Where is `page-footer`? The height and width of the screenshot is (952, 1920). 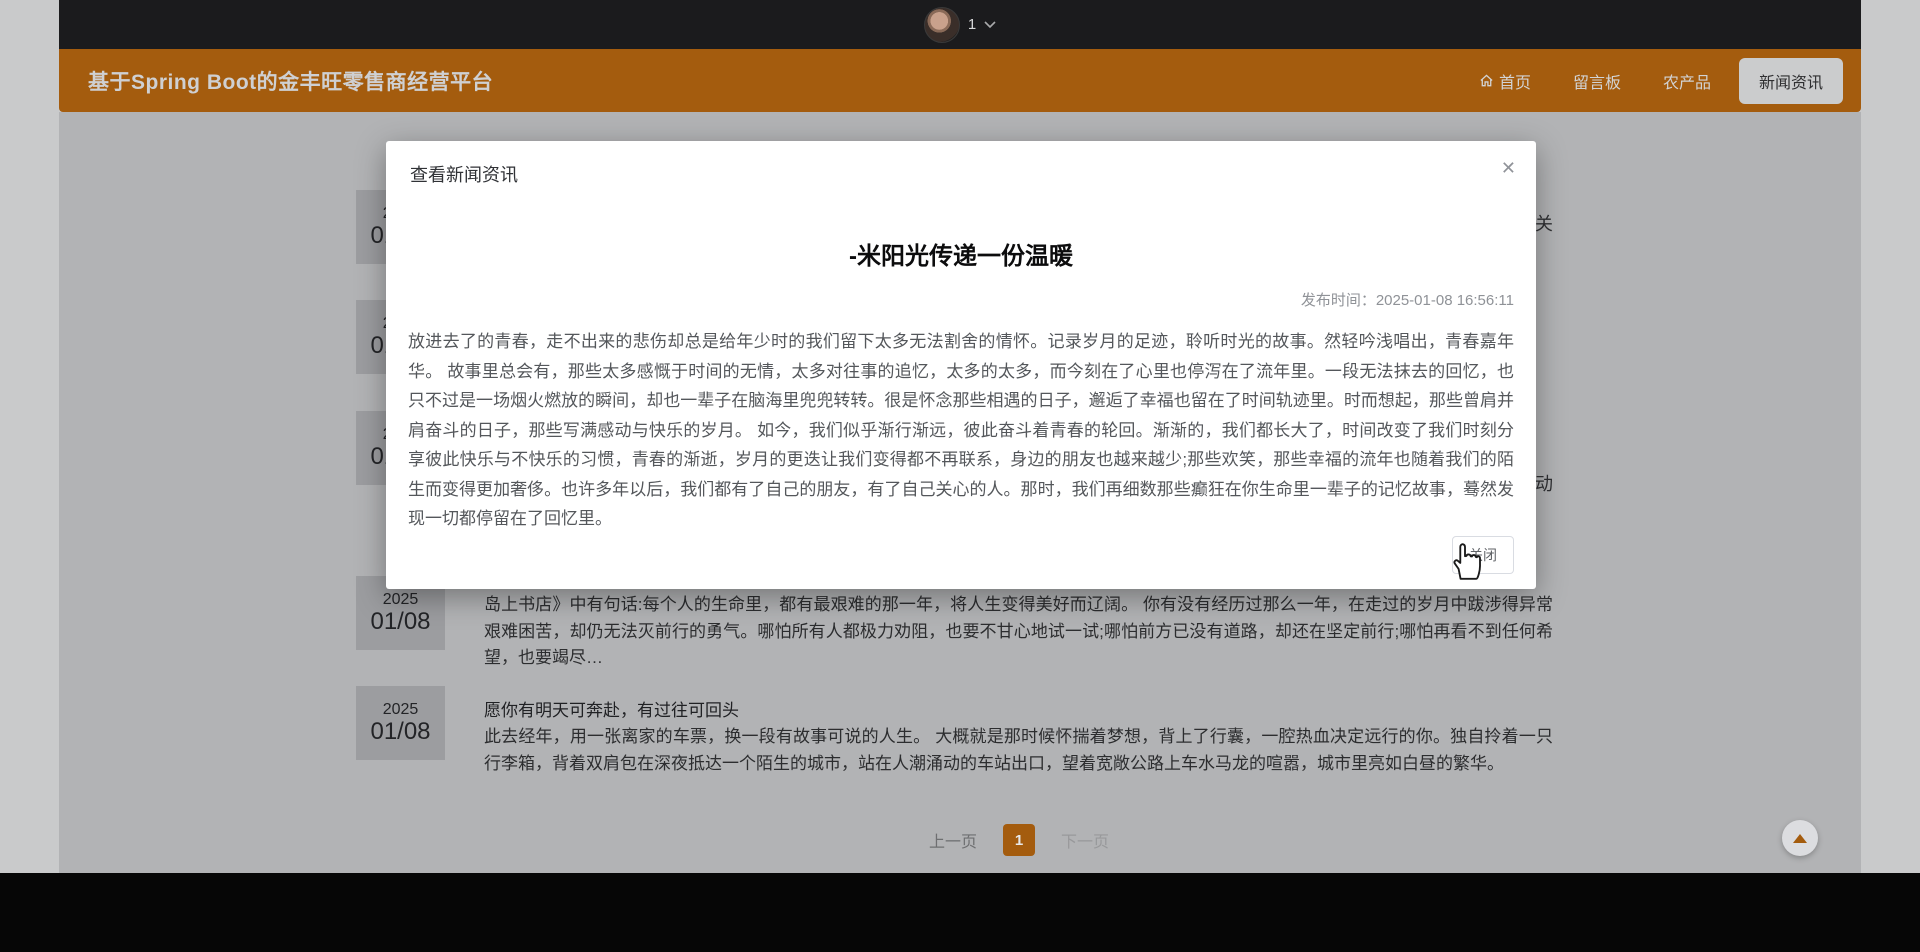 page-footer is located at coordinates (960, 912).